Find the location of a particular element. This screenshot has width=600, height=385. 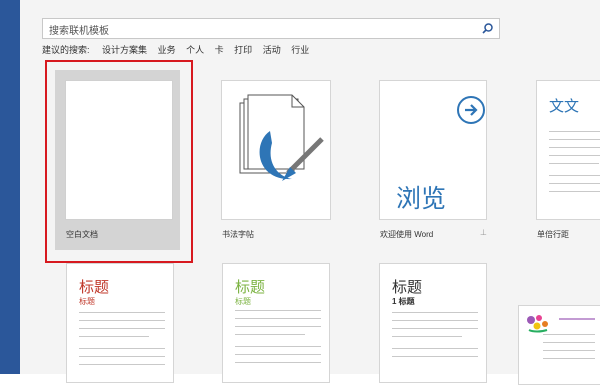

template-caption: 欢迎使用 Word is located at coordinates (407, 234).